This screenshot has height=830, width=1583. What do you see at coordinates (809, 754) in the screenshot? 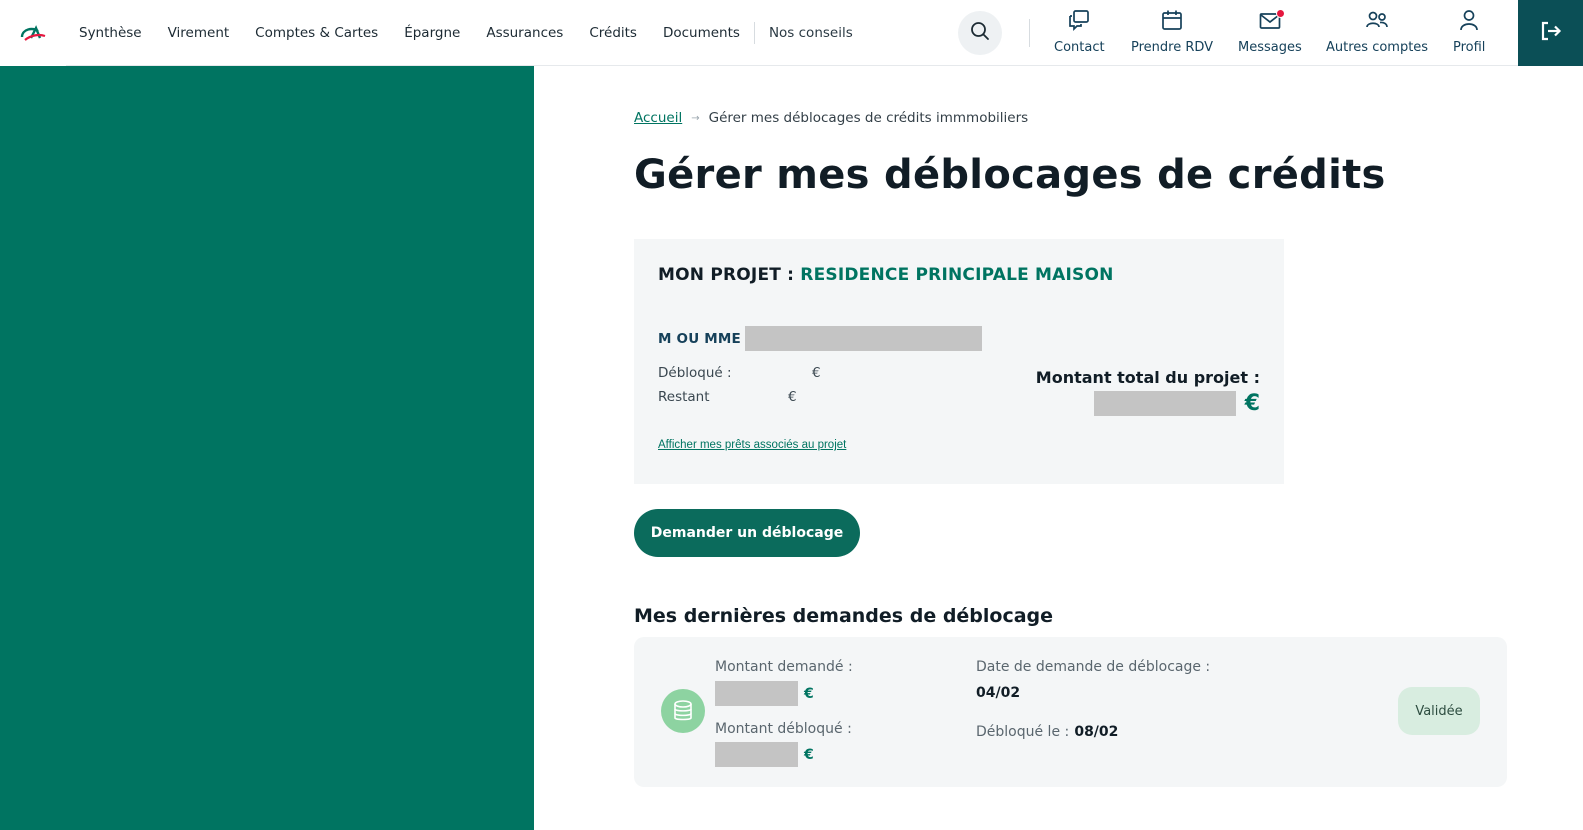
I see `released-amount-currency: €` at bounding box center [809, 754].